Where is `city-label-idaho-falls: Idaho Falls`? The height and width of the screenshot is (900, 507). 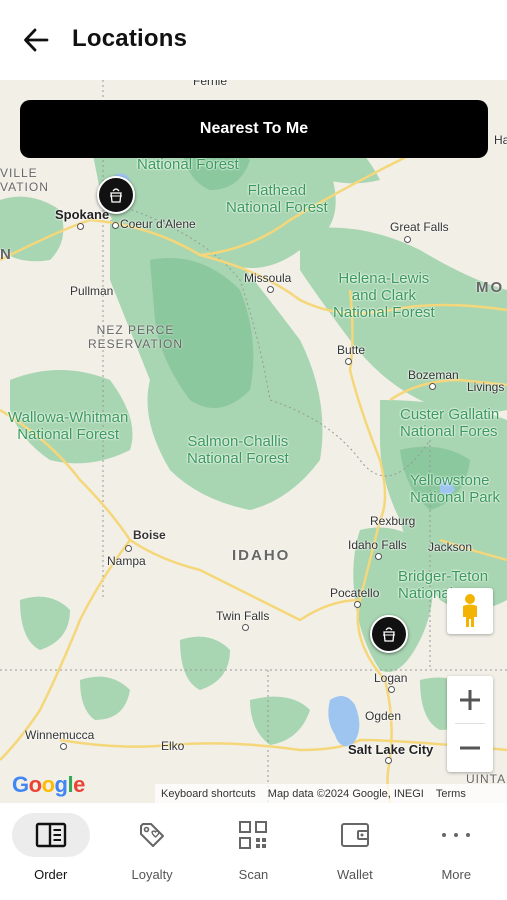
city-label-idaho-falls: Idaho Falls is located at coordinates (377, 545).